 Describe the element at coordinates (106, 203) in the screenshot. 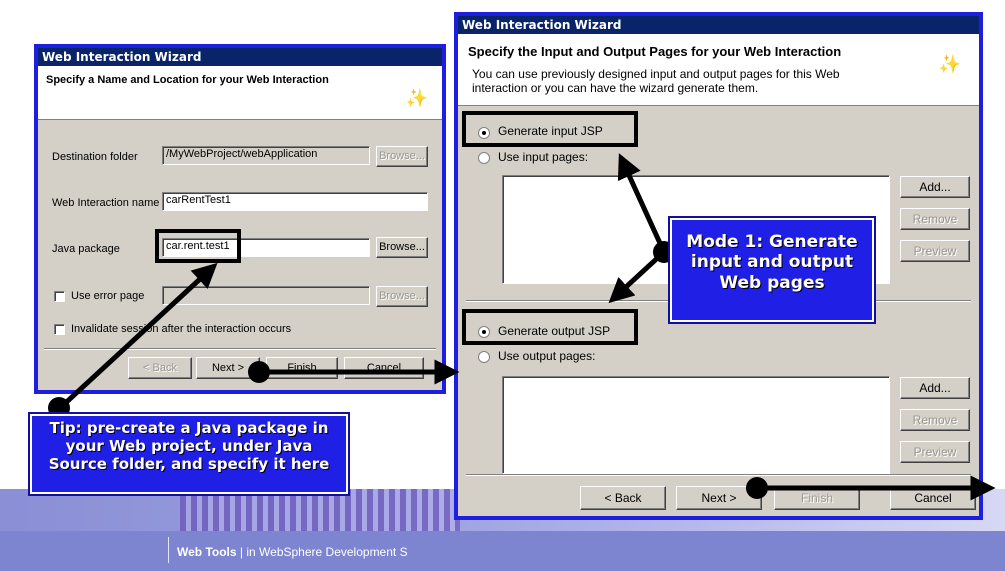

I see `web-interaction-name-label: Web Interaction name` at that location.